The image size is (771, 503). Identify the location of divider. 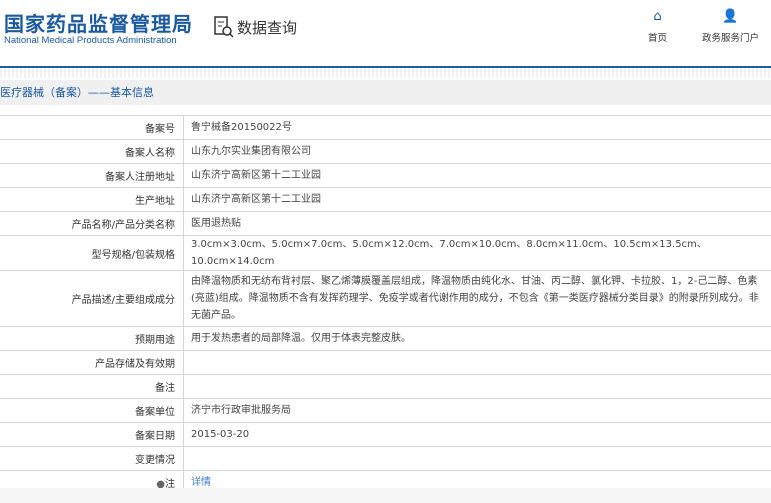
(385, 73).